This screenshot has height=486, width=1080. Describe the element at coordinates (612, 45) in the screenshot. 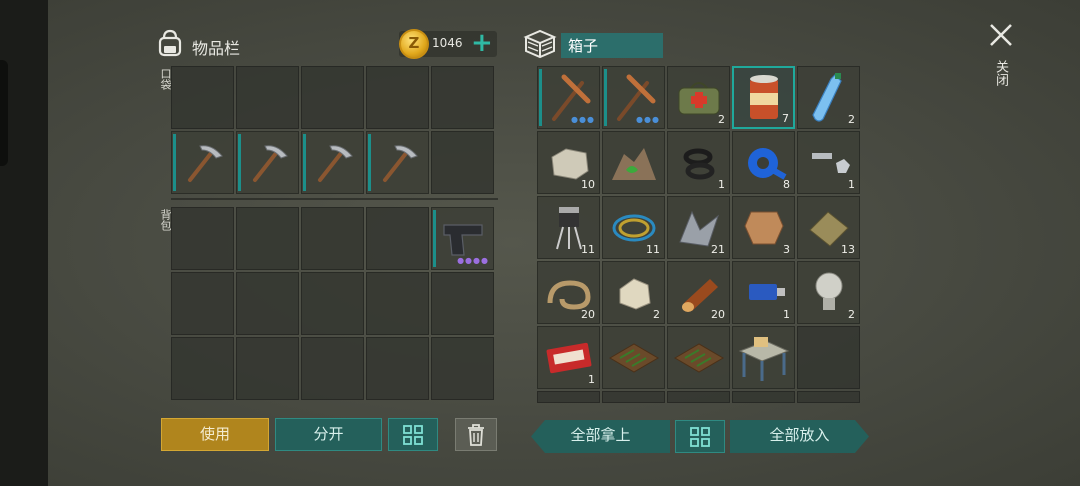

I see `chest-title: 箱子` at that location.